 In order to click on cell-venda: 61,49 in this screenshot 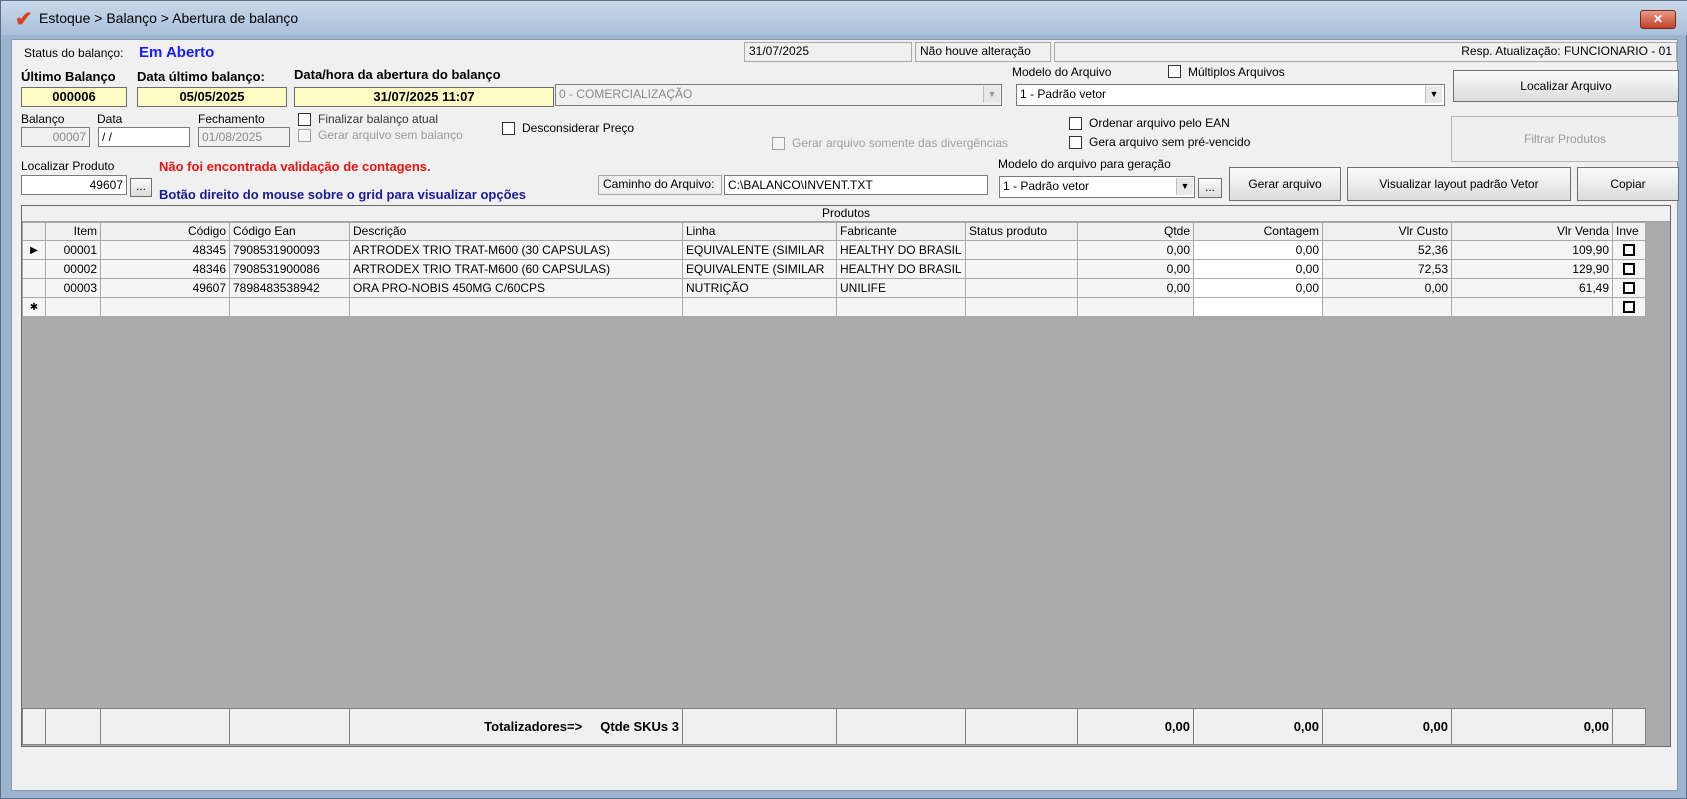, I will do `click(1532, 288)`.